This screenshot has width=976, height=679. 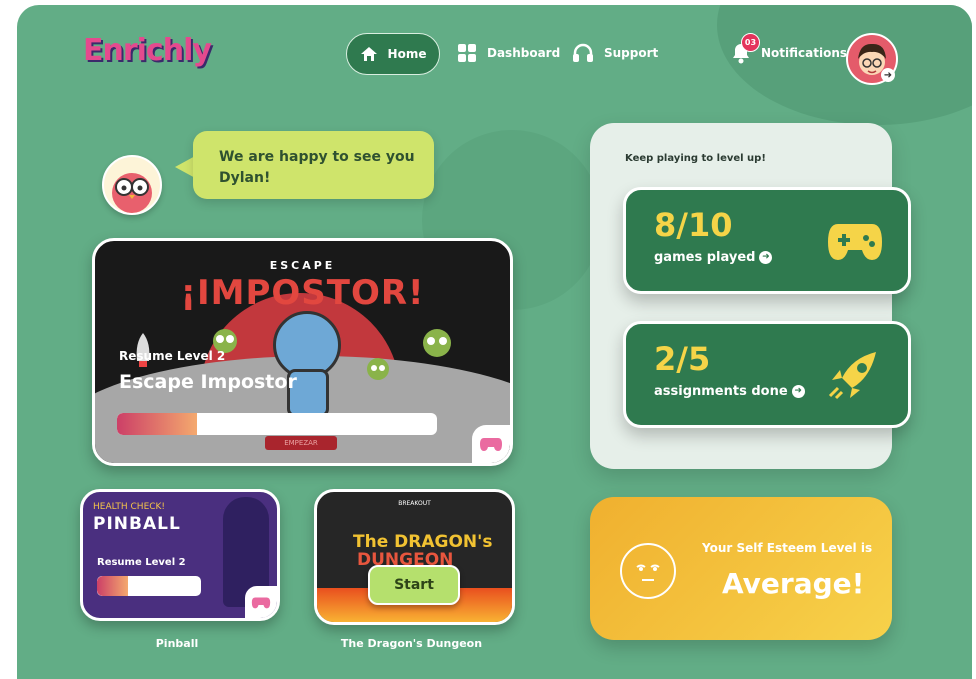 What do you see at coordinates (411, 643) in the screenshot?
I see `dragon-dungeon-caption: The Dragon's Dungeon` at bounding box center [411, 643].